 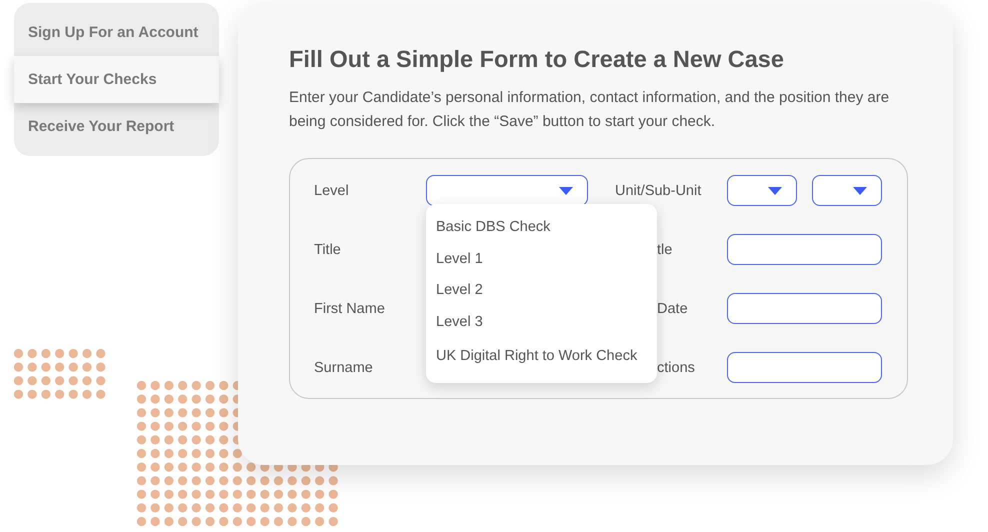 What do you see at coordinates (537, 59) in the screenshot?
I see `card-title: Fill Out a Simple Form to Create a New Case` at bounding box center [537, 59].